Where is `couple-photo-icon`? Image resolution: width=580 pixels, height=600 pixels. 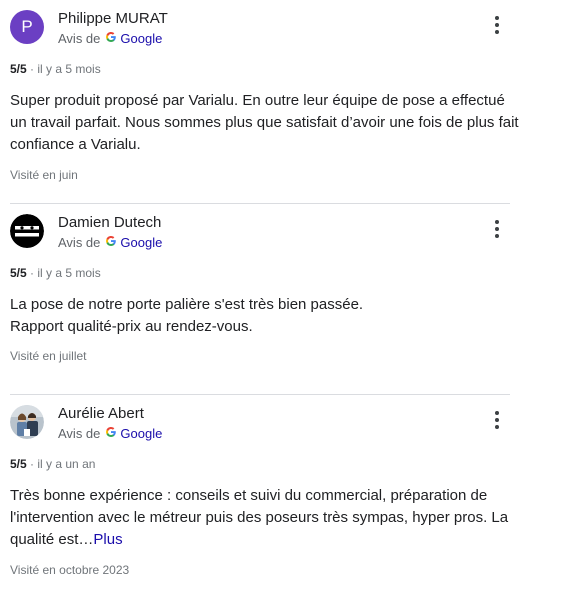 couple-photo-icon is located at coordinates (27, 422).